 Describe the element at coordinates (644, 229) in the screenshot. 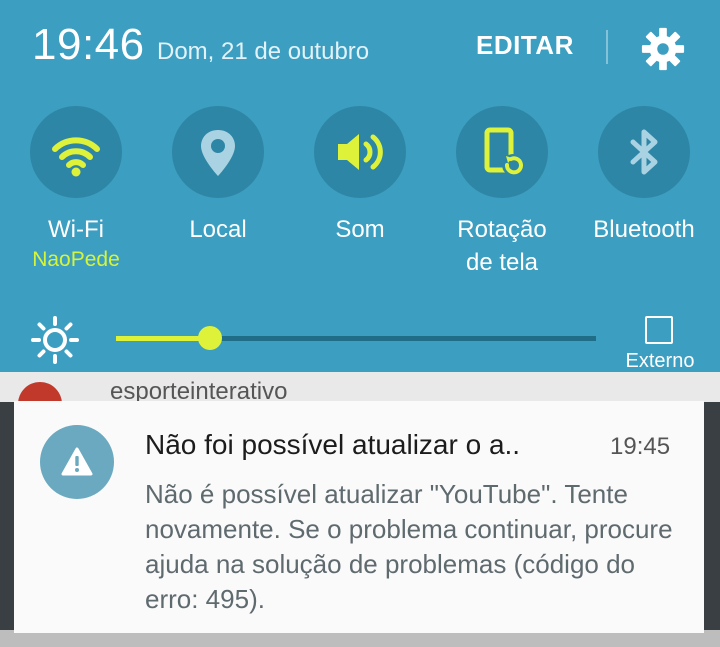

I see `bluetooth-label: Bluetooth` at that location.